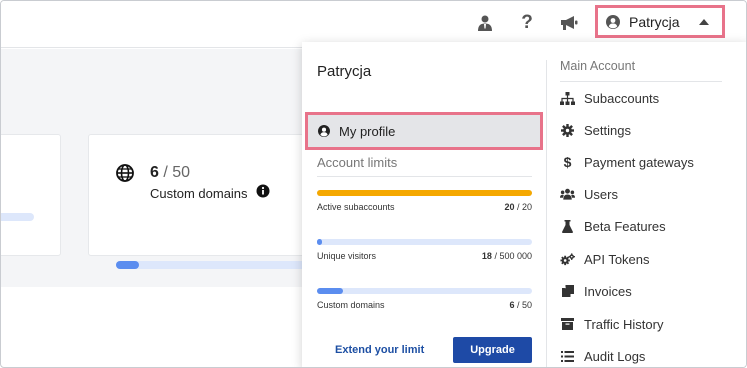  What do you see at coordinates (199, 193) in the screenshot?
I see `card-label: Custom domains` at bounding box center [199, 193].